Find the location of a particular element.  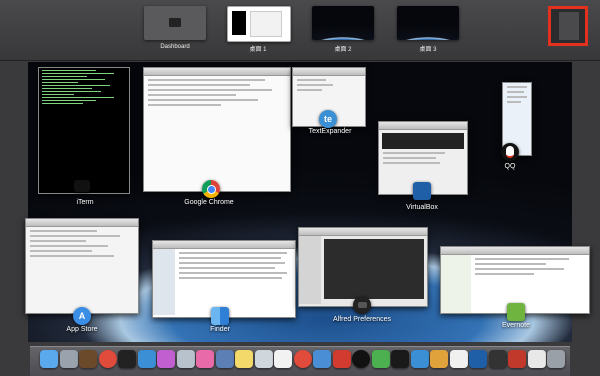

add-space-preview is located at coordinates (569, 26).